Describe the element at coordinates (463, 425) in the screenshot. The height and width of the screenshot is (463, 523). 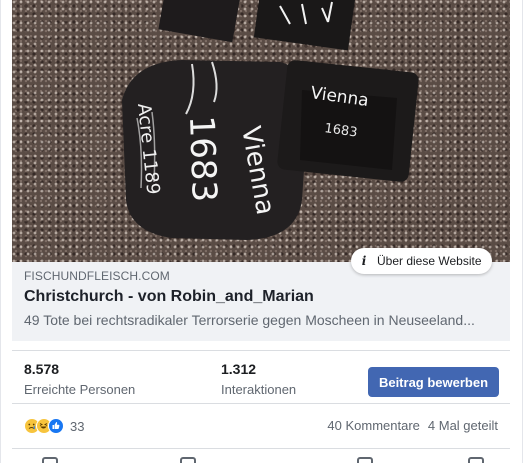
I see `shares-count: 4 Mal geteilt` at that location.